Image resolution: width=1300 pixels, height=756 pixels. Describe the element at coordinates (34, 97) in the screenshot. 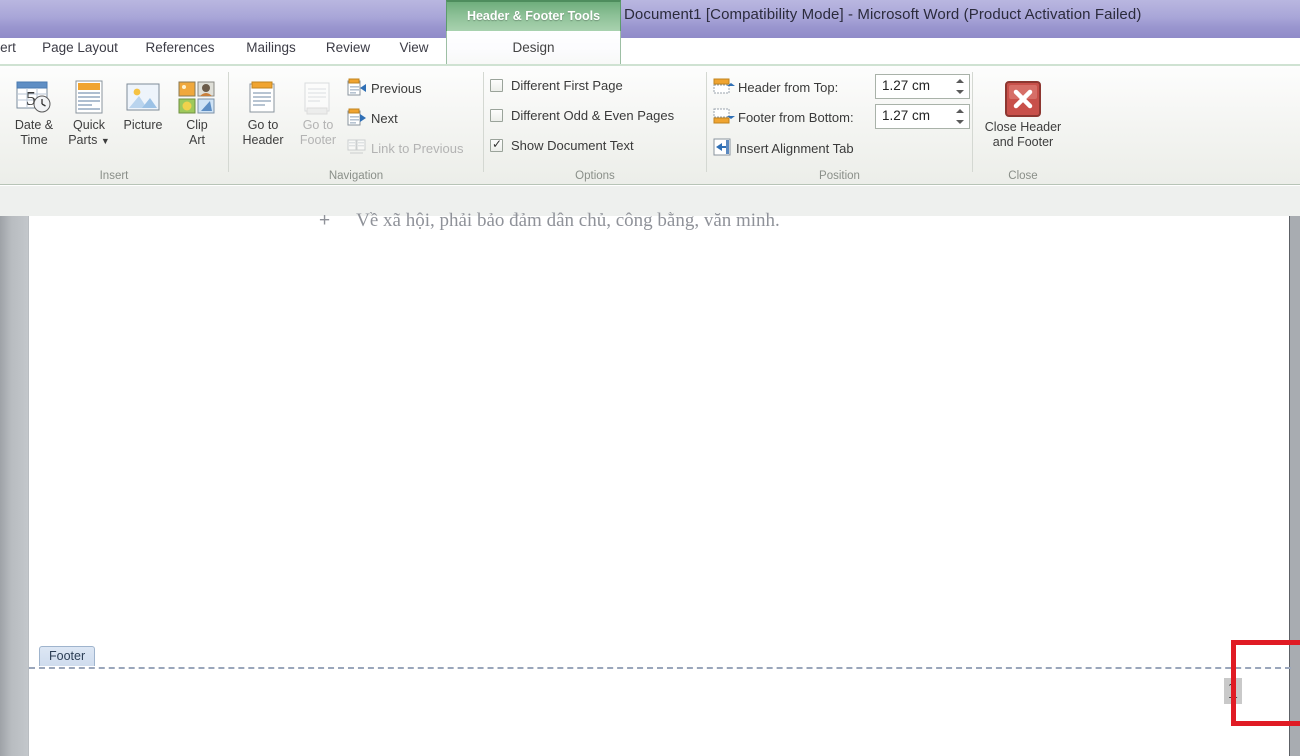

I see `date-and-time-icon: 5` at that location.